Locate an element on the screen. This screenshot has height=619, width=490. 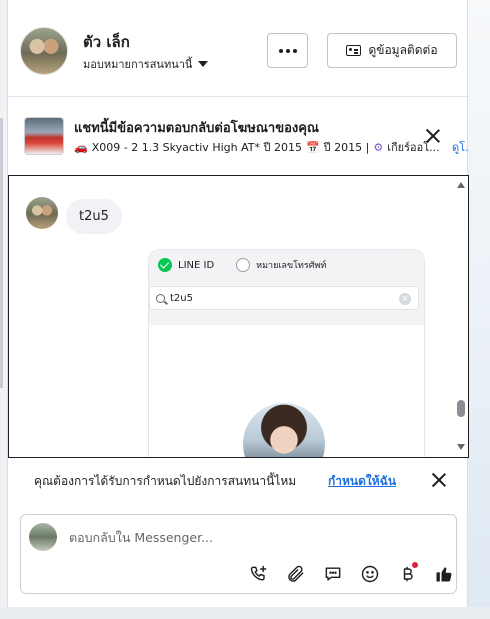
gear-icon: ⚙ is located at coordinates (378, 147).